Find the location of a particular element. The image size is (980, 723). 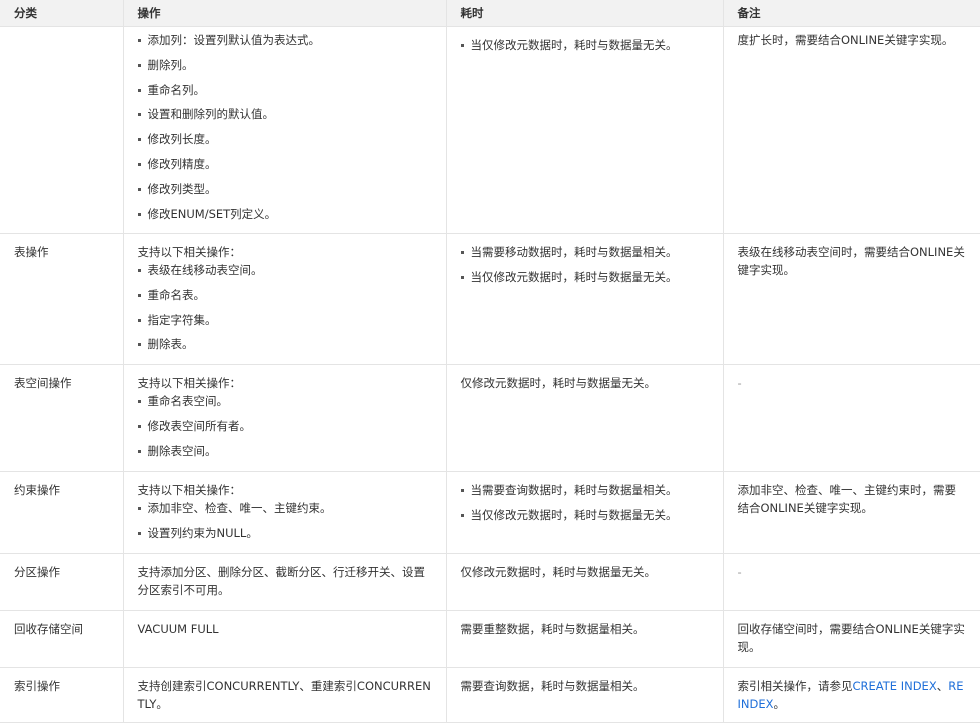

list-item: 删除表。 is located at coordinates (284, 344).